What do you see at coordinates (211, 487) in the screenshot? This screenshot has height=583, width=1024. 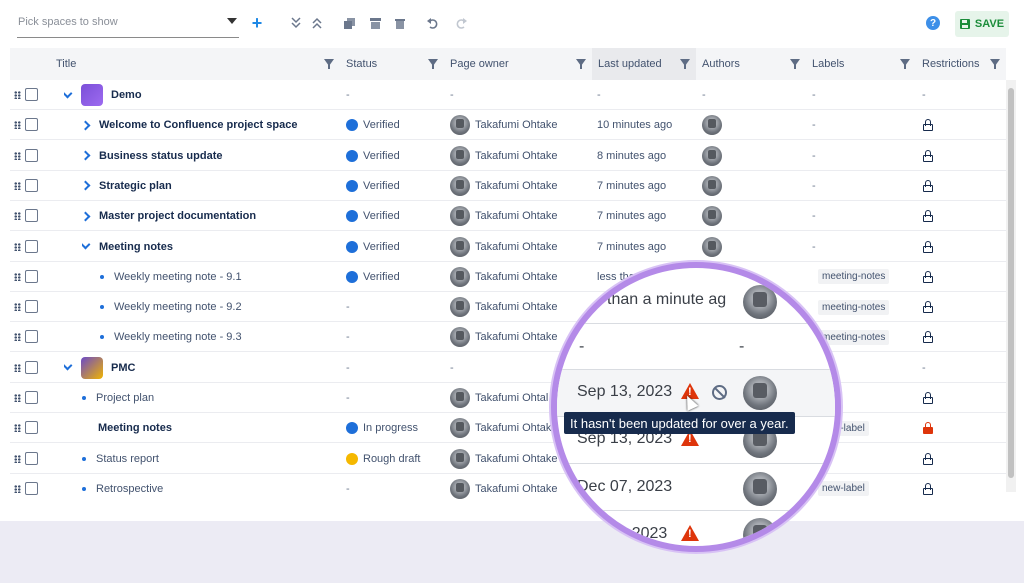 I see `title-cell: Retrospective` at bounding box center [211, 487].